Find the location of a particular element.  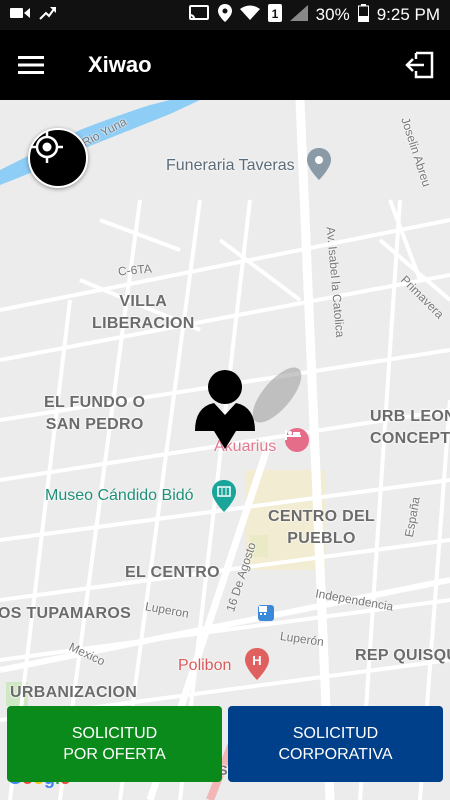

locate-me-button is located at coordinates (58, 158).